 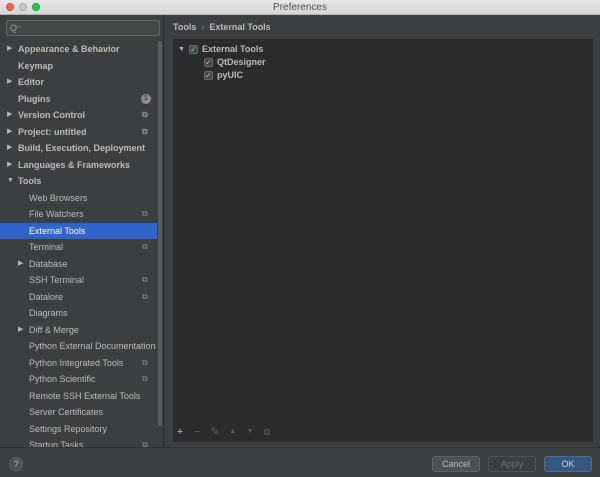 I want to click on sidebar-item-web-browsers: Web Browsers, so click(x=78, y=198).